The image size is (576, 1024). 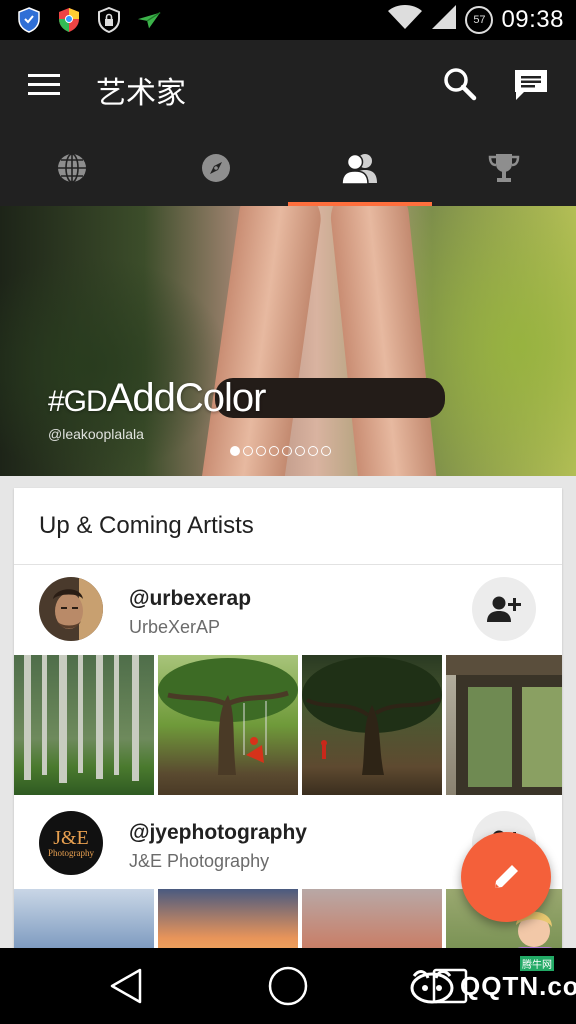 What do you see at coordinates (71, 609) in the screenshot?
I see `avatar` at bounding box center [71, 609].